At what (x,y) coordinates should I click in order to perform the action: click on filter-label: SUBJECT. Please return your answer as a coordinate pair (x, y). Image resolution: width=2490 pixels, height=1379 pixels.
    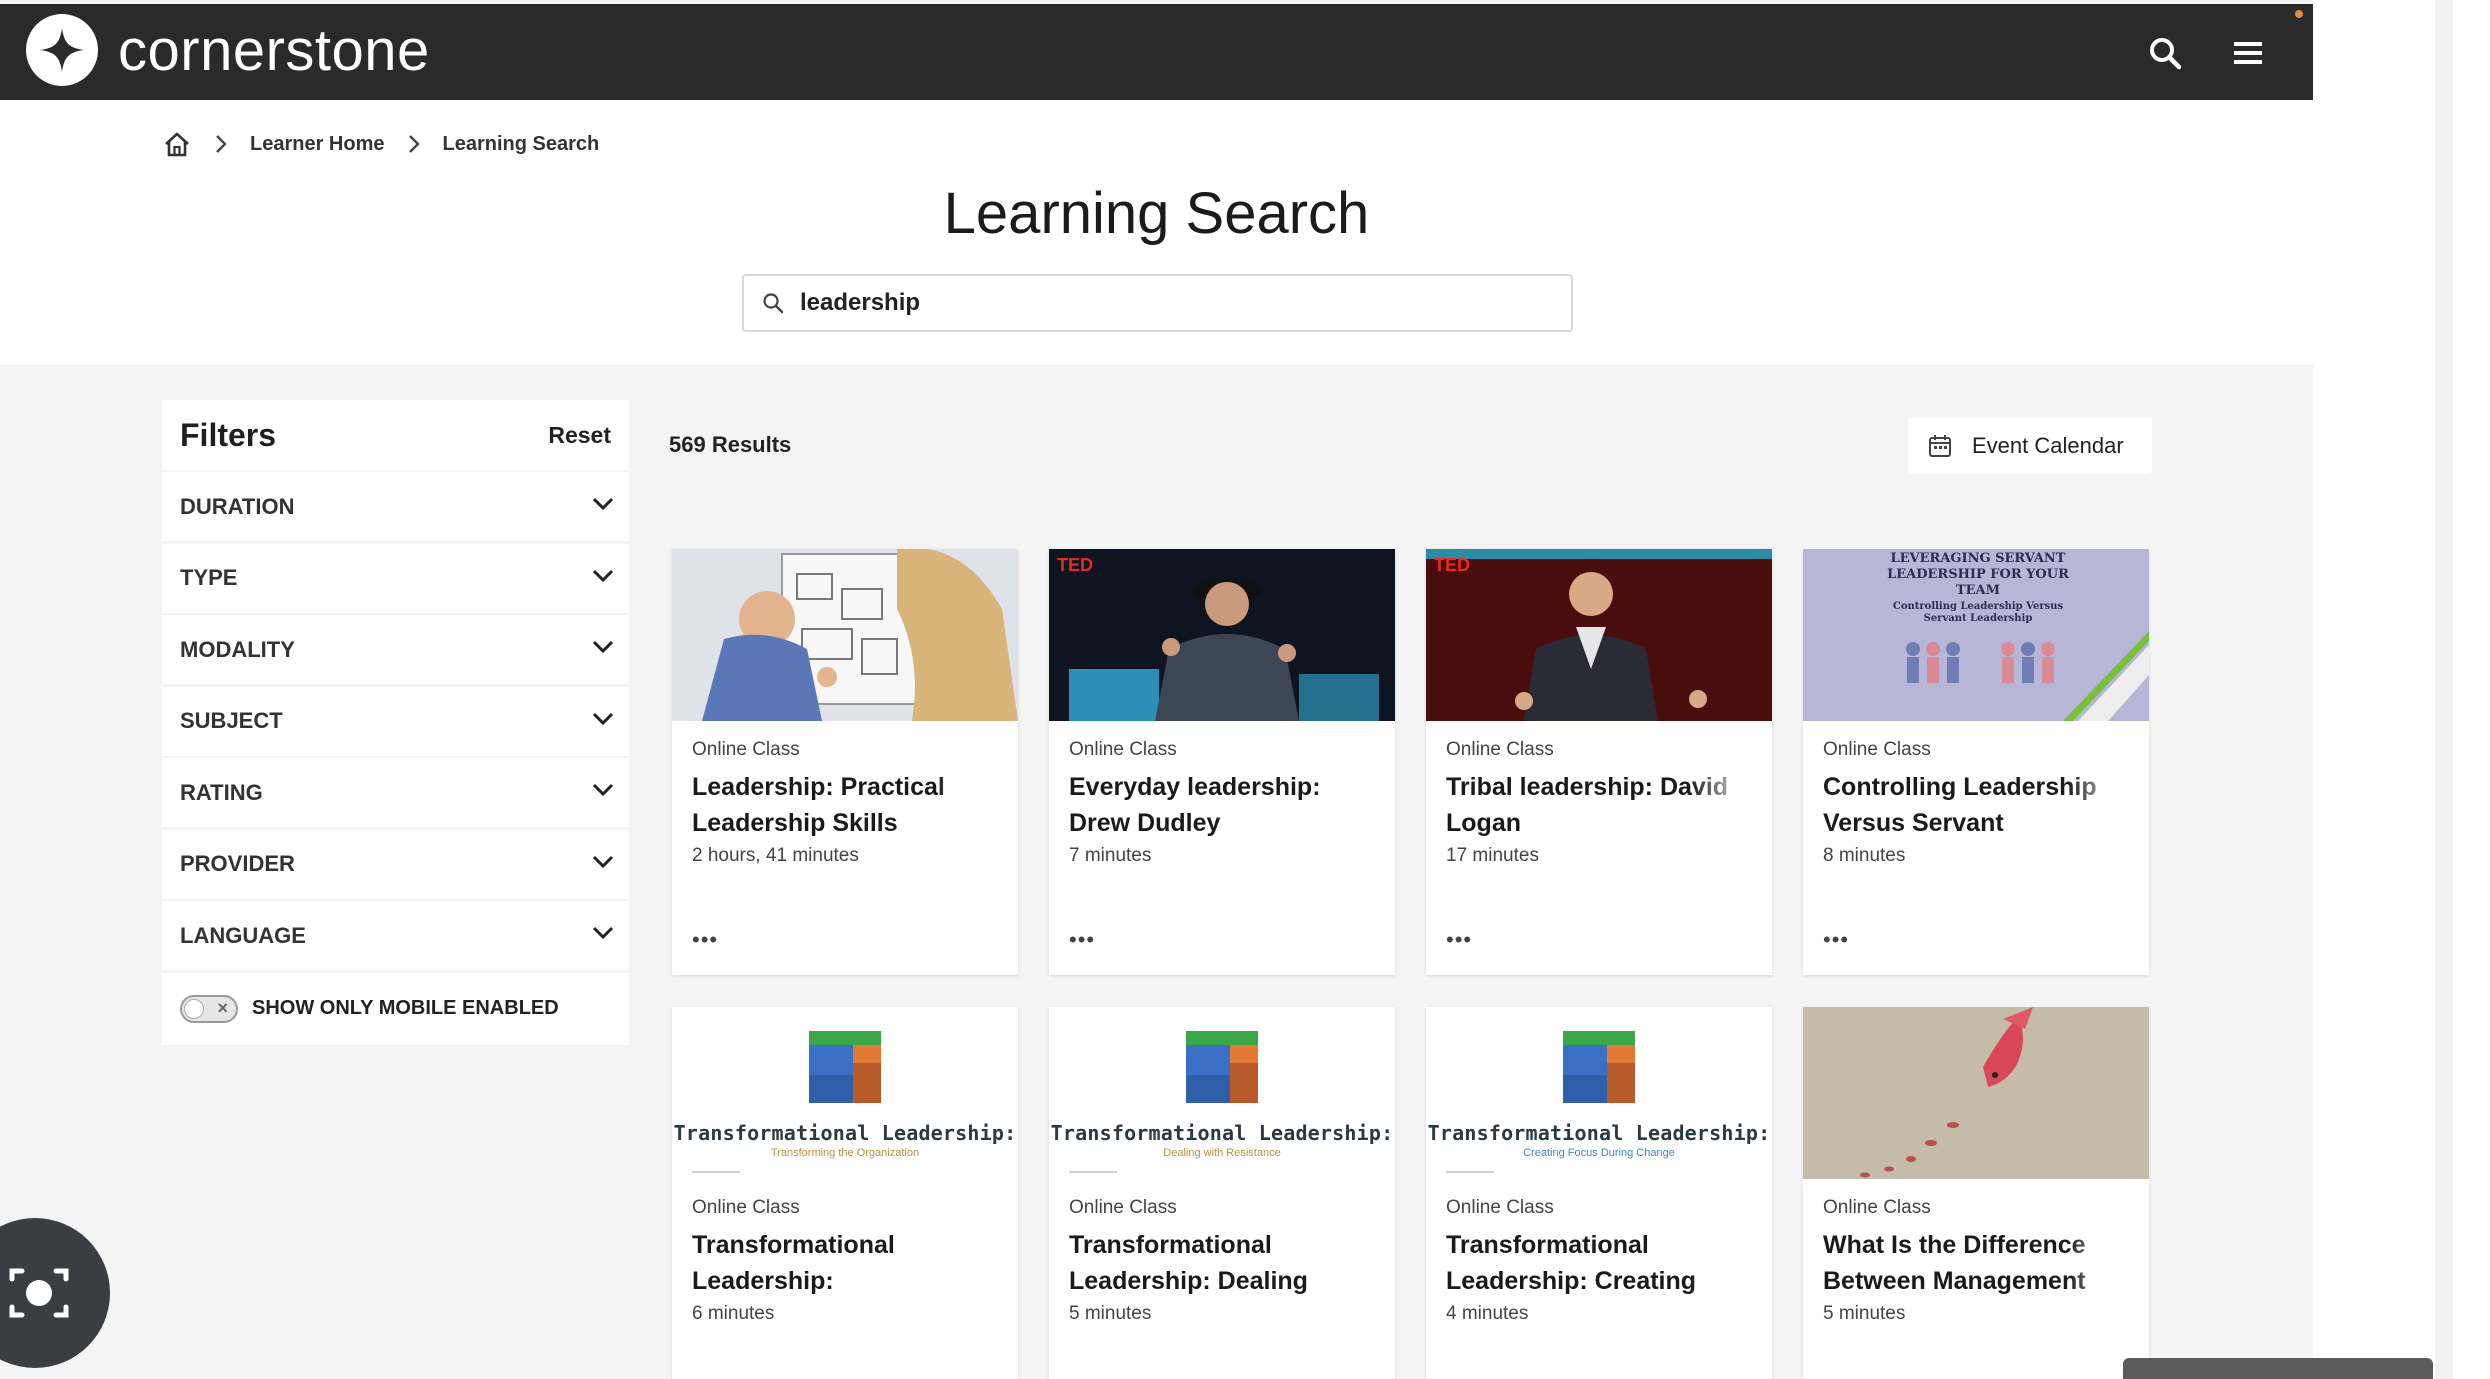
    Looking at the image, I should click on (231, 720).